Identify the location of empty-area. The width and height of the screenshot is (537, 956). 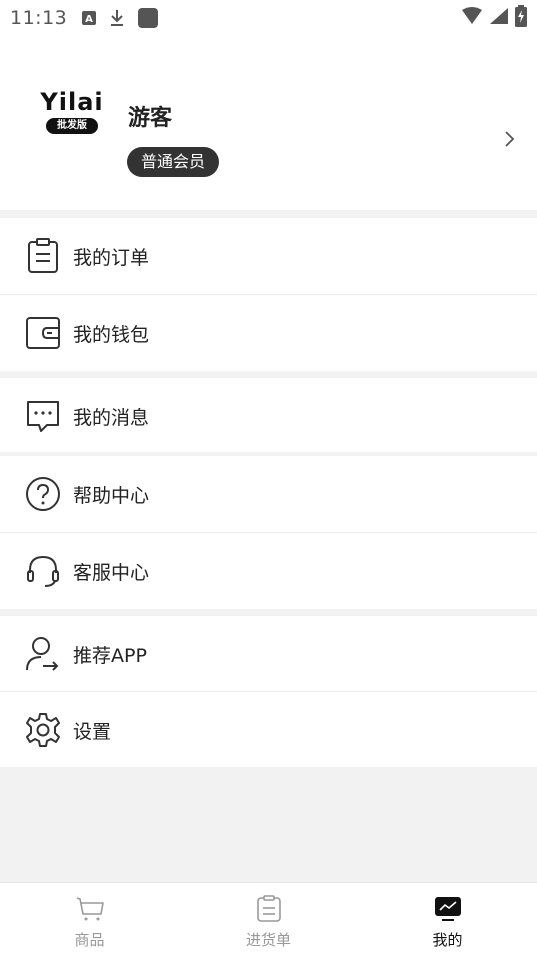
(268, 824).